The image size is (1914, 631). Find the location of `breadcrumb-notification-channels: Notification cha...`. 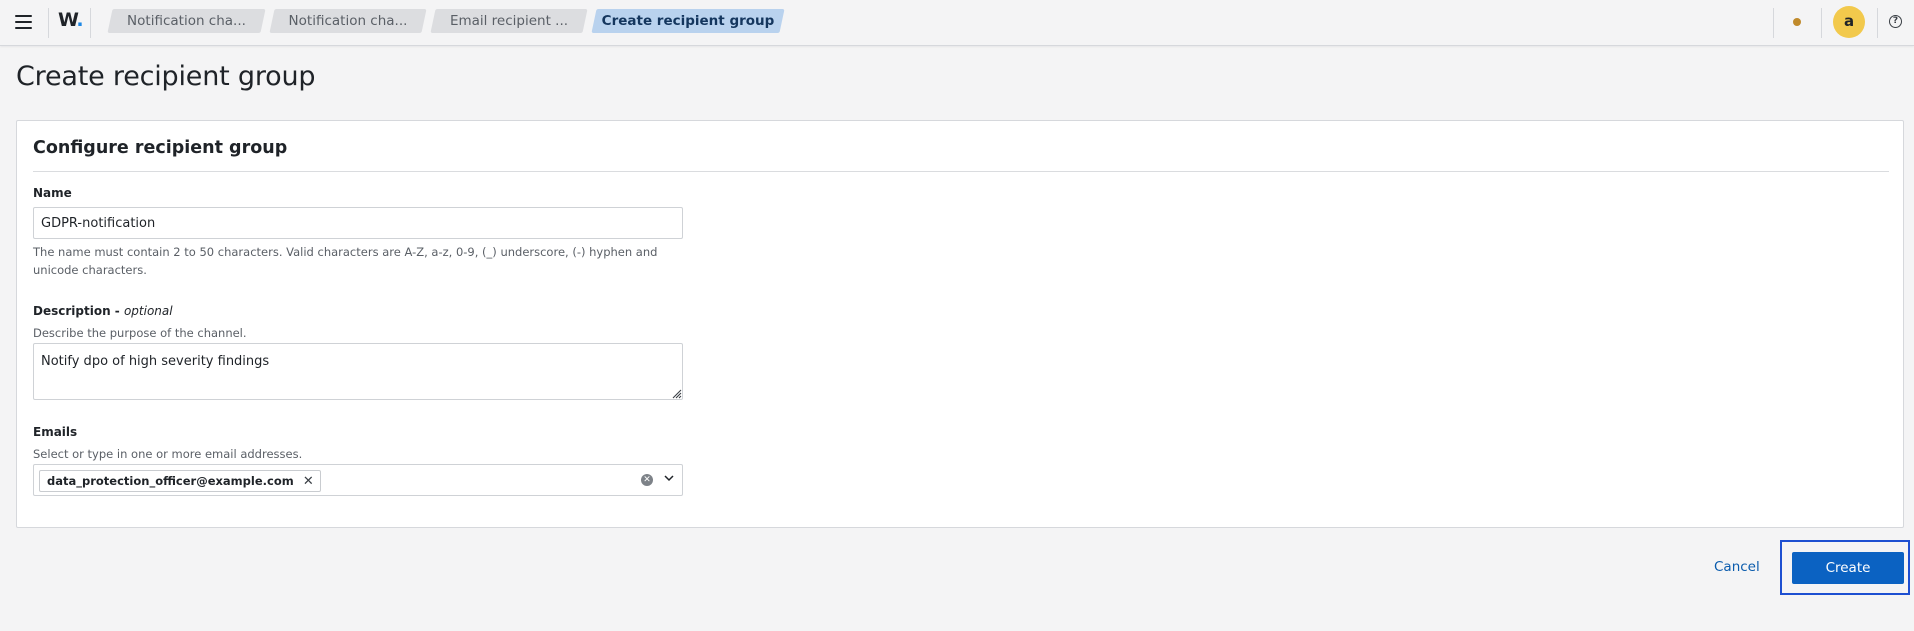

breadcrumb-notification-channels: Notification cha... is located at coordinates (186, 21).